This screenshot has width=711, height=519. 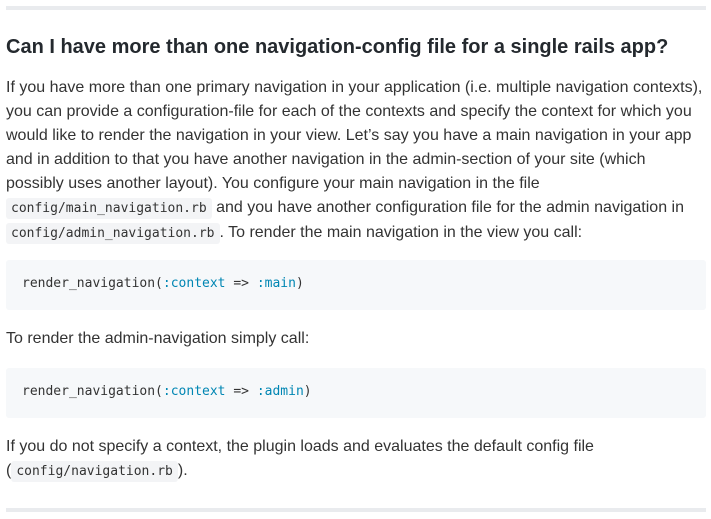 I want to click on inline-code-main-navigation: config/main_navigation.rb, so click(x=109, y=208).